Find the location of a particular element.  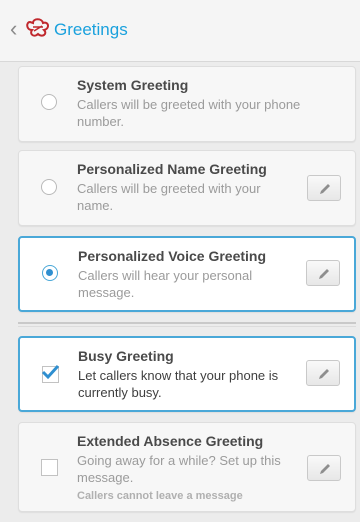

radio-personalized-voice-greeting is located at coordinates (50, 273).